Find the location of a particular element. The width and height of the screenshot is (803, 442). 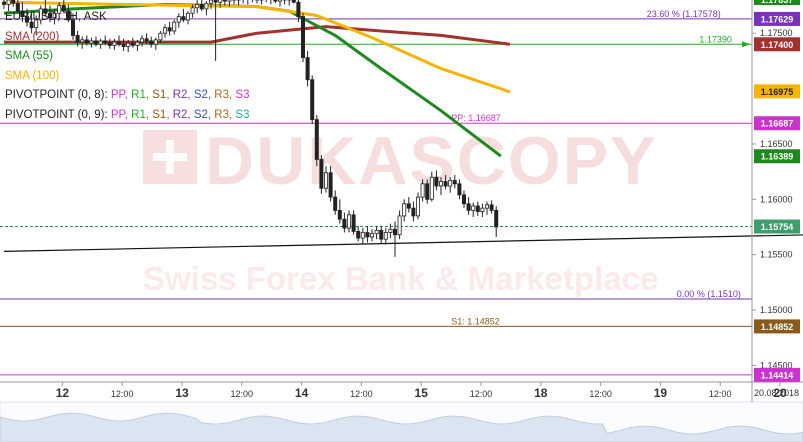

price-badge: 1.17629 is located at coordinates (777, 18).